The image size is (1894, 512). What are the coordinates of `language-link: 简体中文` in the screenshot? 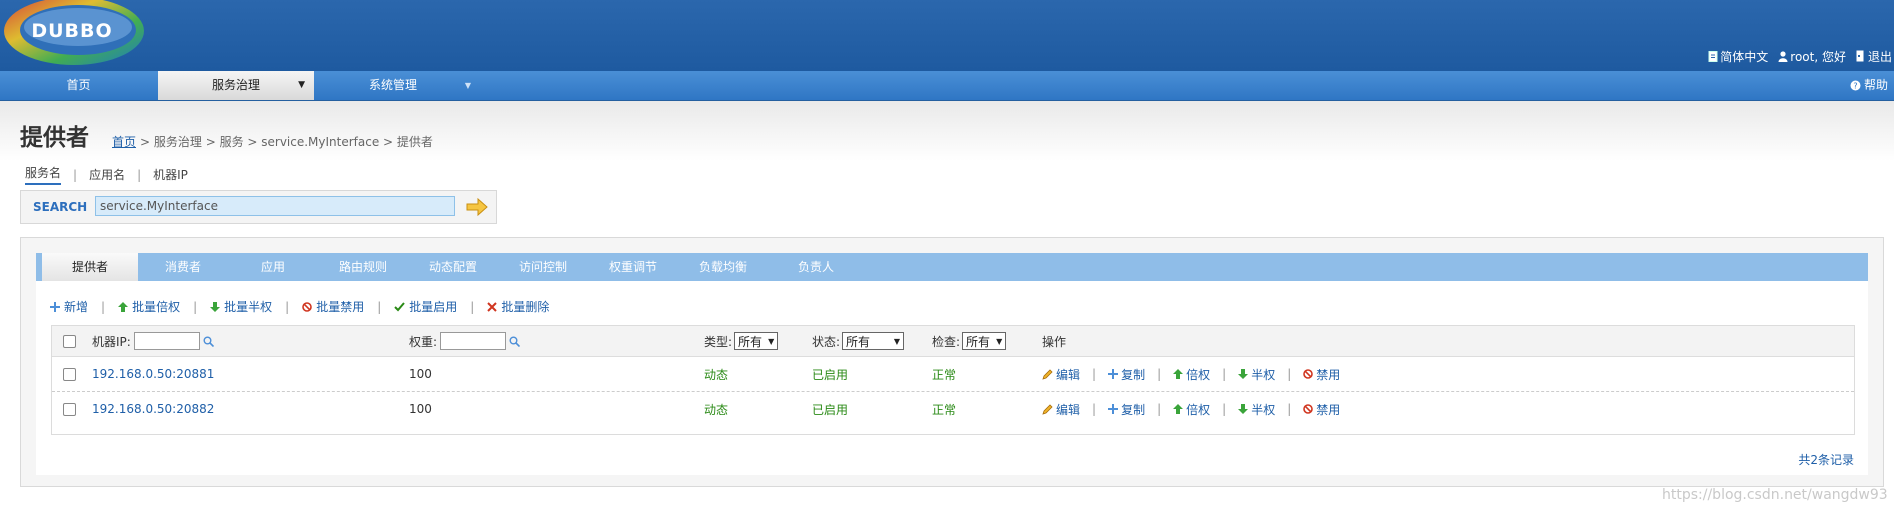 It's located at (1738, 56).